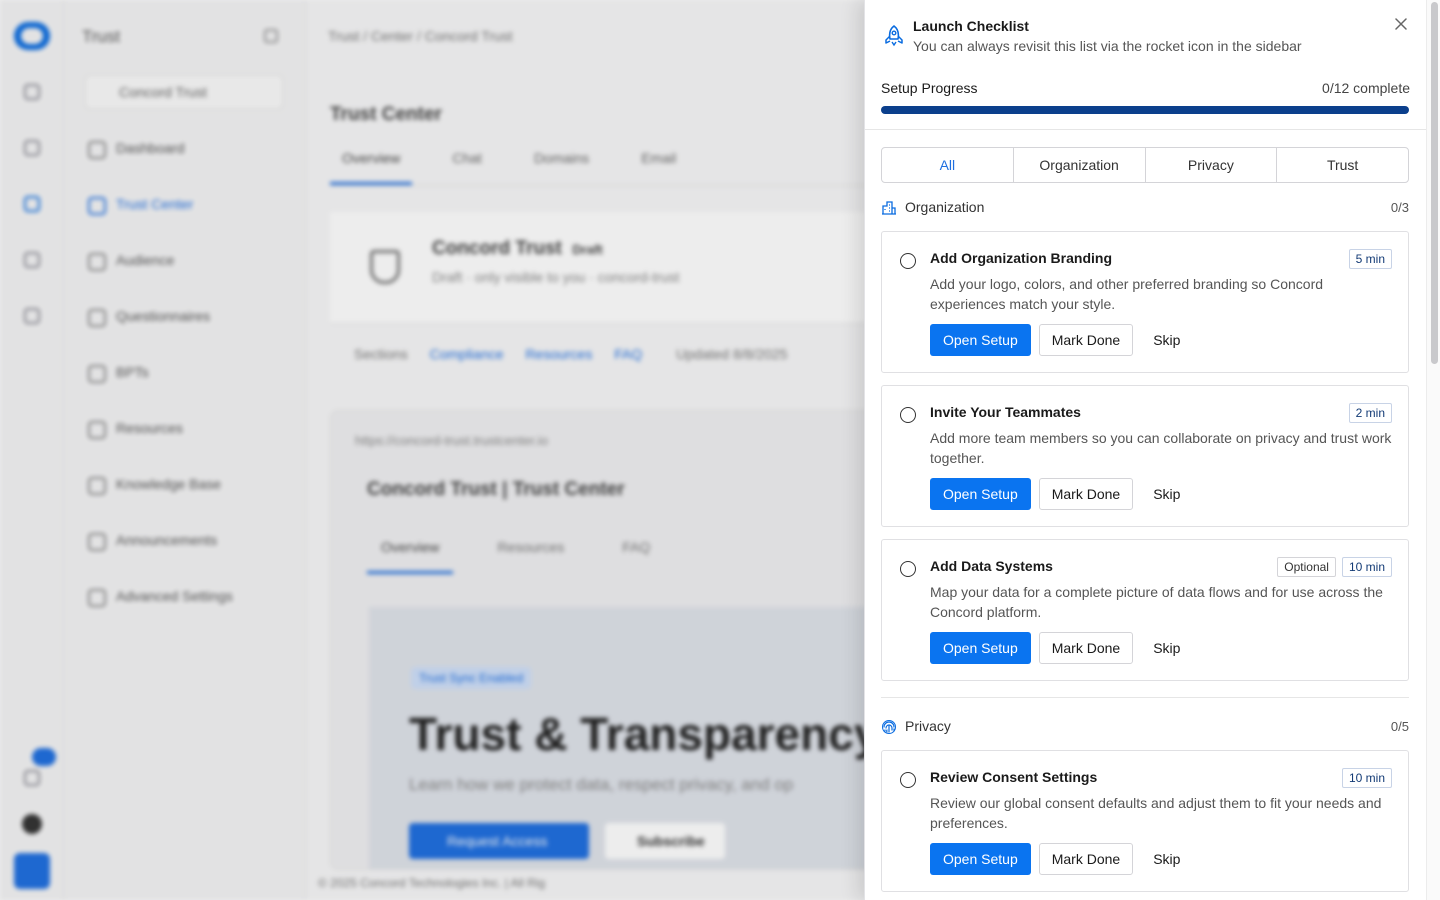 The image size is (1440, 900). What do you see at coordinates (894, 36) in the screenshot?
I see `rocket-icon` at bounding box center [894, 36].